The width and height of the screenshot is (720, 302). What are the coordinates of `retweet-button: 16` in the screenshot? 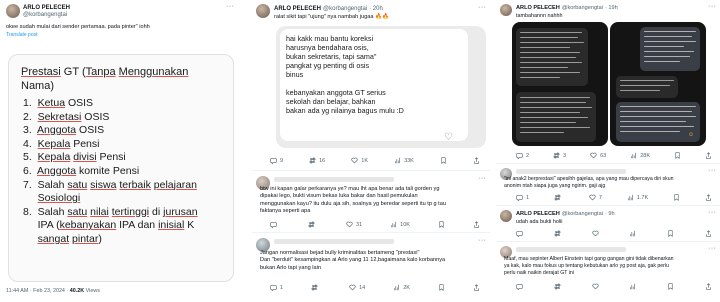 It's located at (317, 160).